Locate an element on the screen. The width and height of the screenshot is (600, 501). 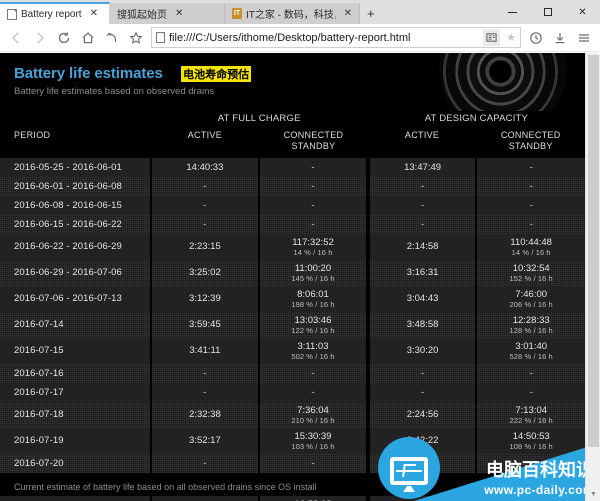
cell-value: 2016-07-18 is located at coordinates (39, 414).